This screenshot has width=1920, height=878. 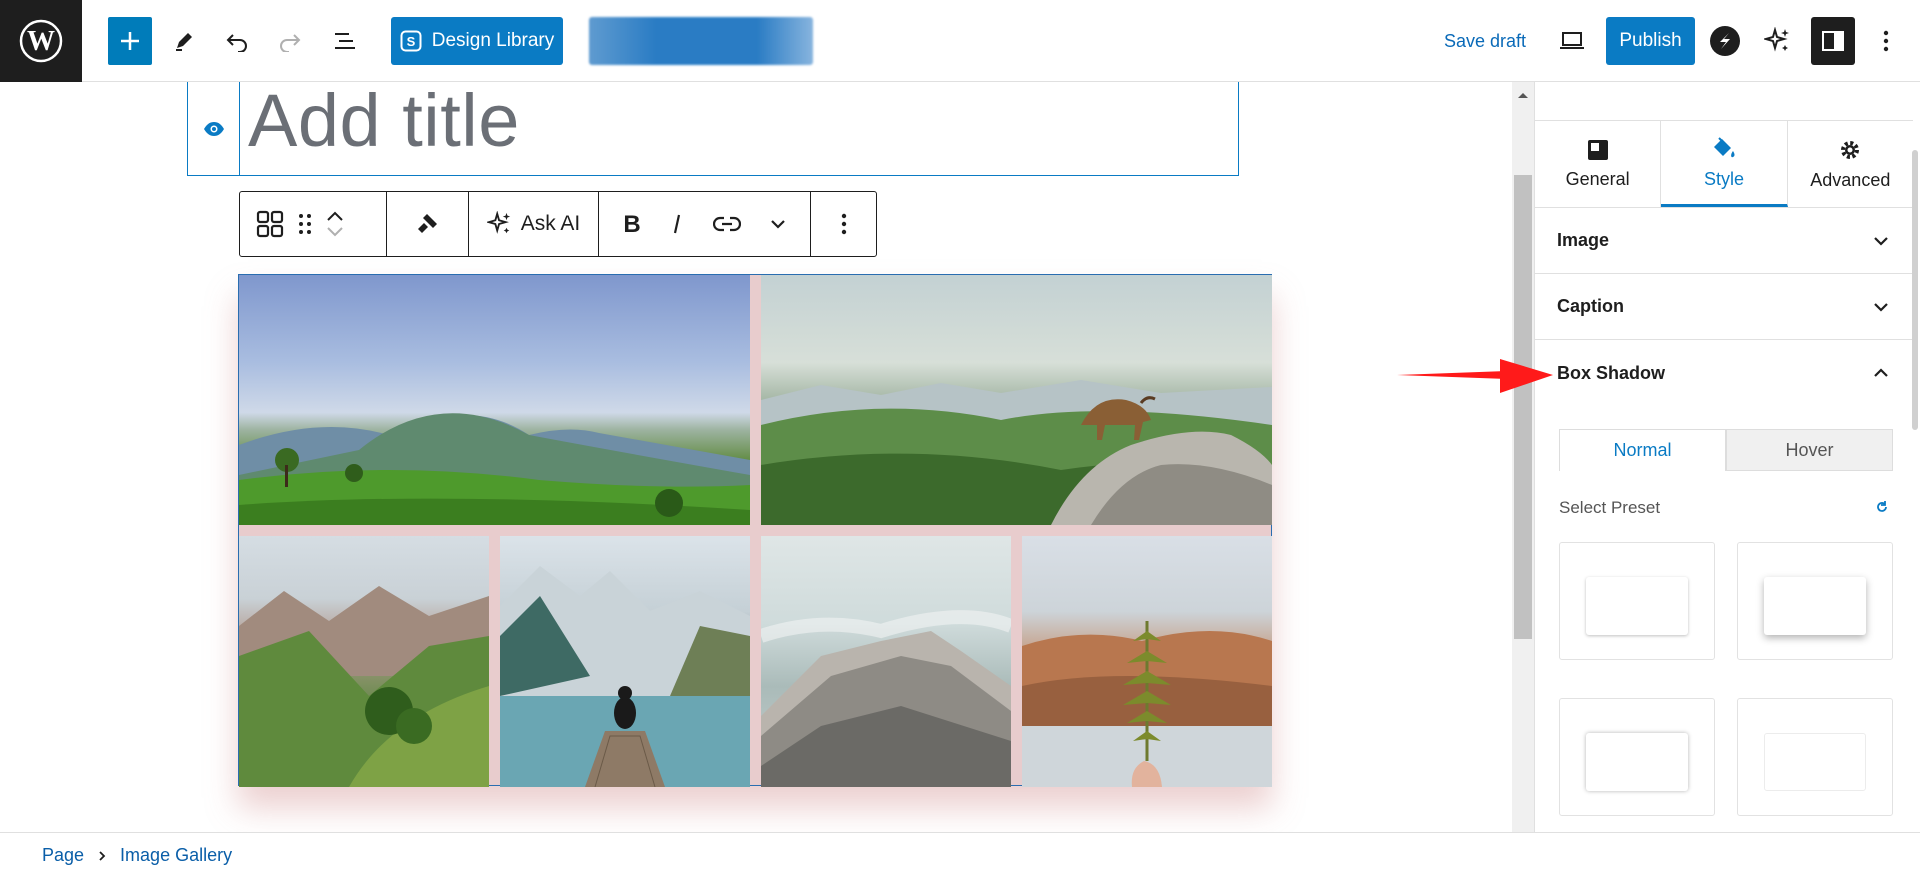 I want to click on drag-handle, so click(x=305, y=224).